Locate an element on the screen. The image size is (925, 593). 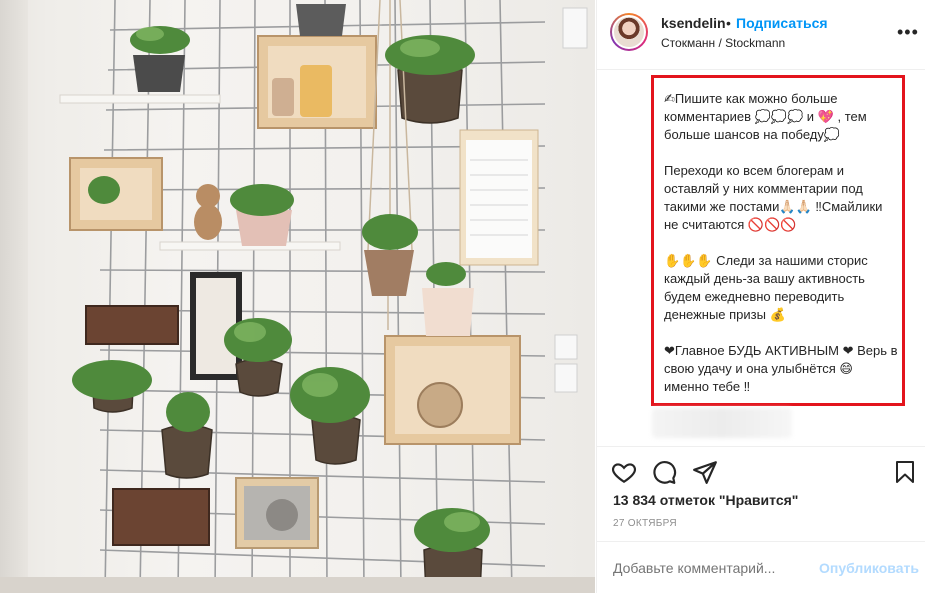
publish-button: Опубликовать is located at coordinates (869, 568).